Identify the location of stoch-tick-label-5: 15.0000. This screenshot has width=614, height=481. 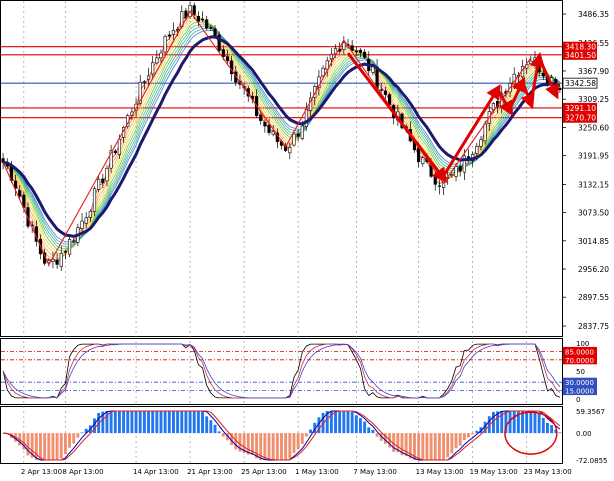
(579, 392).